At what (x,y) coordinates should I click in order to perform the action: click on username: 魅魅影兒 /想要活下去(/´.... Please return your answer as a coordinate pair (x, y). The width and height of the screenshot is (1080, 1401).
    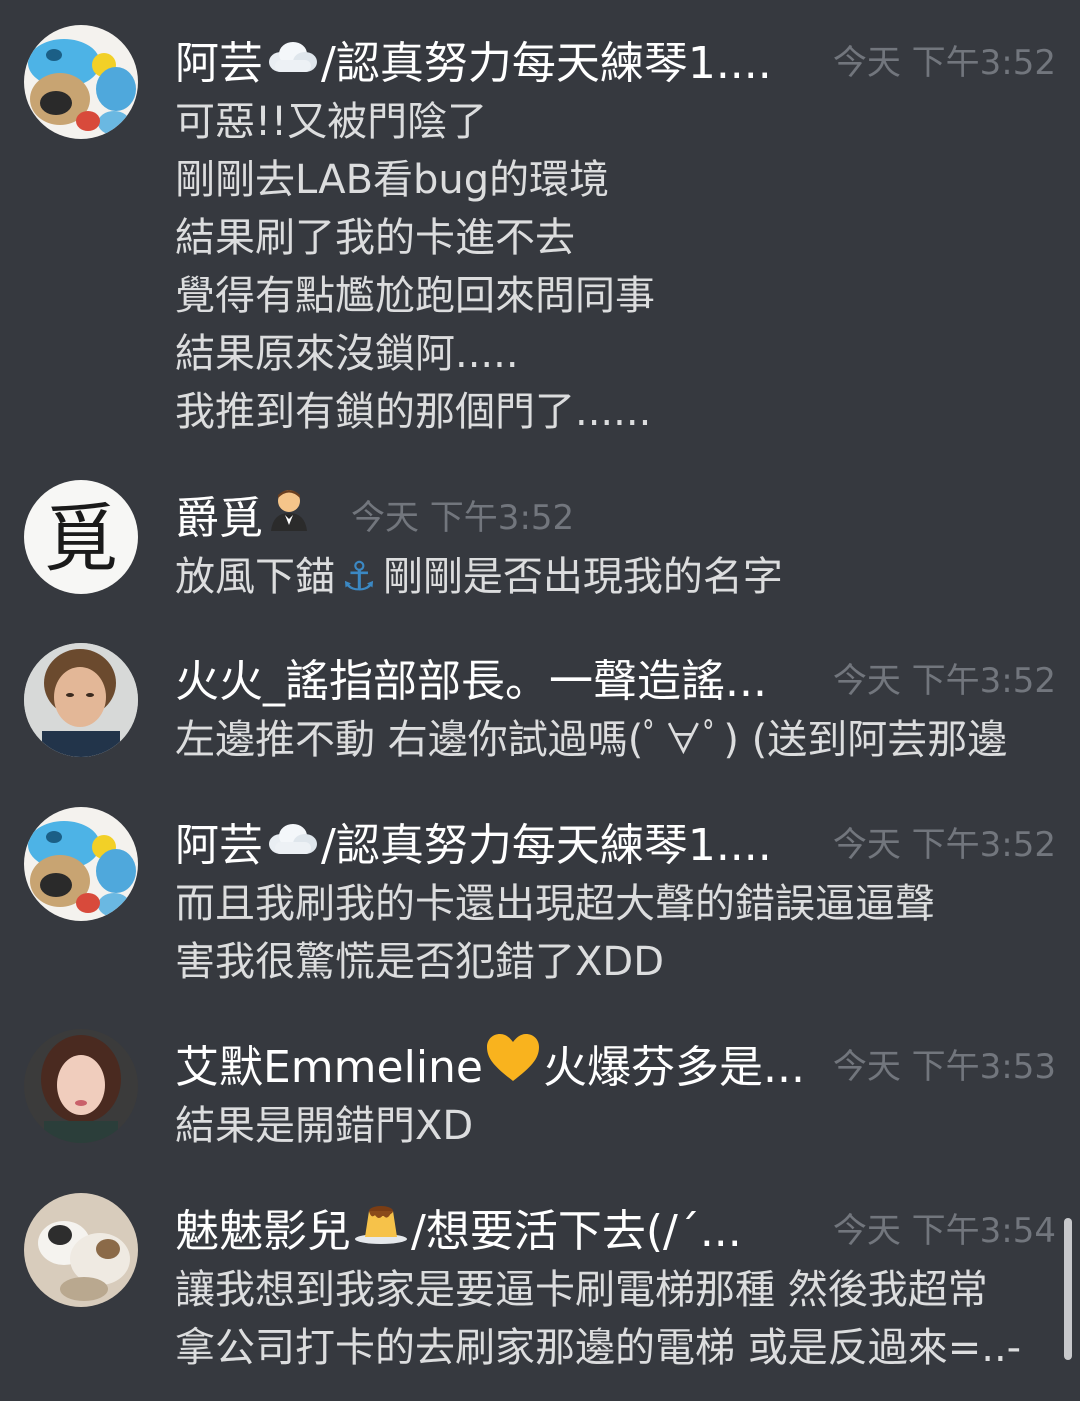
    Looking at the image, I should click on (458, 1227).